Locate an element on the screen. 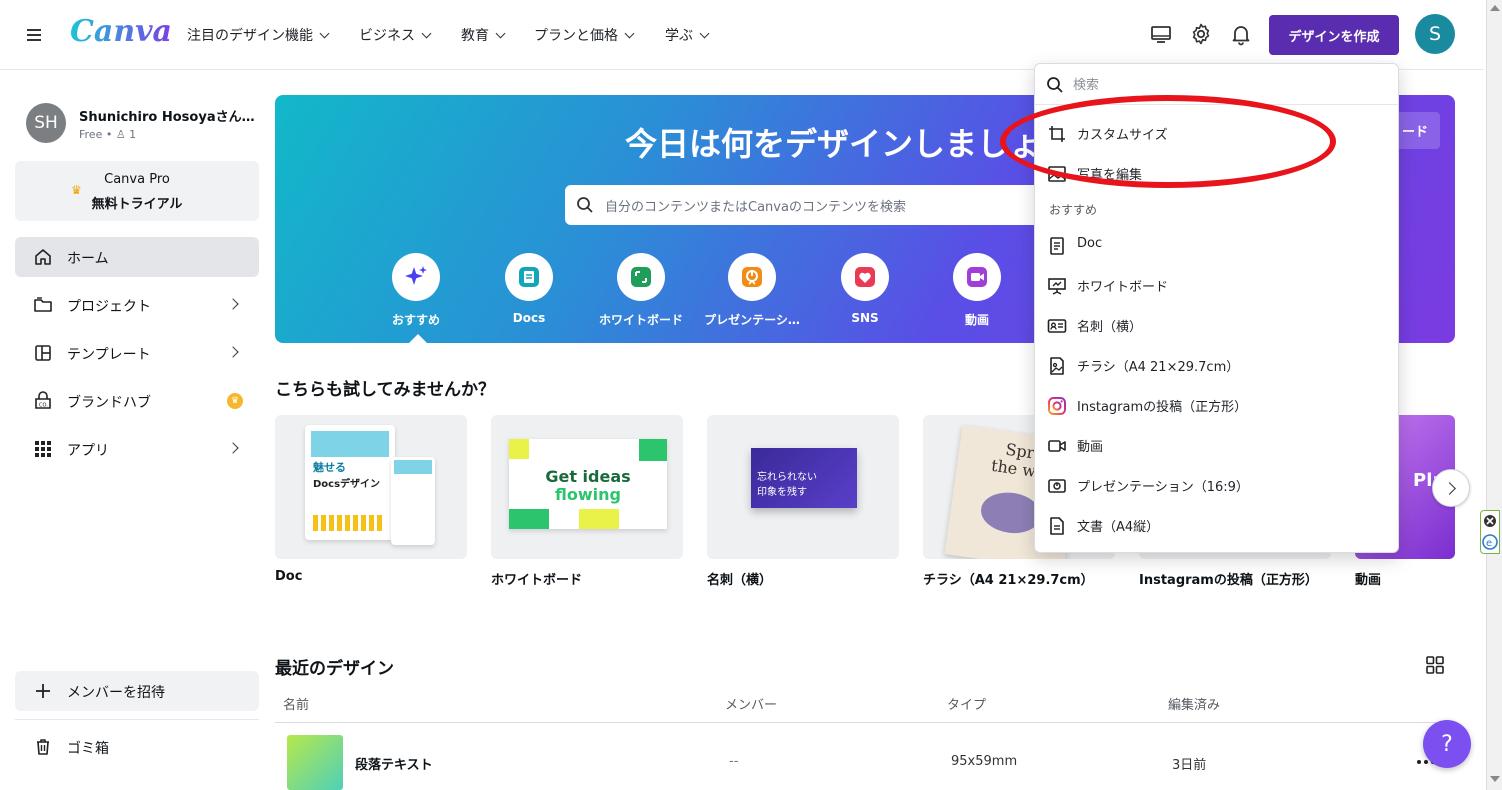 This screenshot has height=790, width=1502. instagram-icon is located at coordinates (1057, 406).